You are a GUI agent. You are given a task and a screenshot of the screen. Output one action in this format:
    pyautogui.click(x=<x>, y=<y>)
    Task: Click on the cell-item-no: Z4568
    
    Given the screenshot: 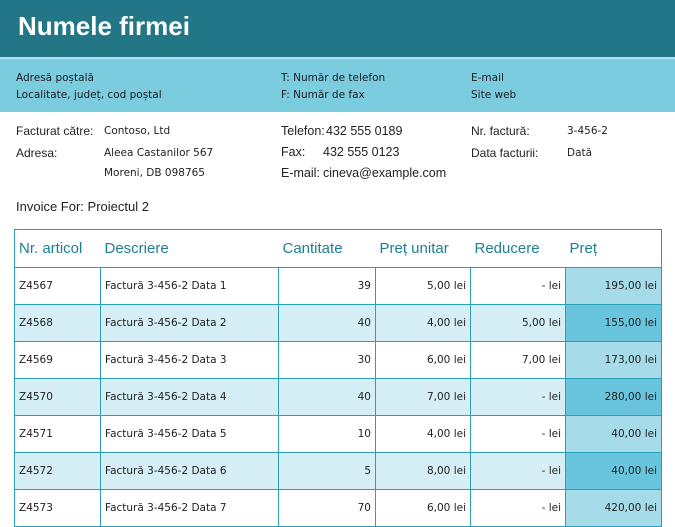 What is the action you would take?
    pyautogui.click(x=57, y=323)
    